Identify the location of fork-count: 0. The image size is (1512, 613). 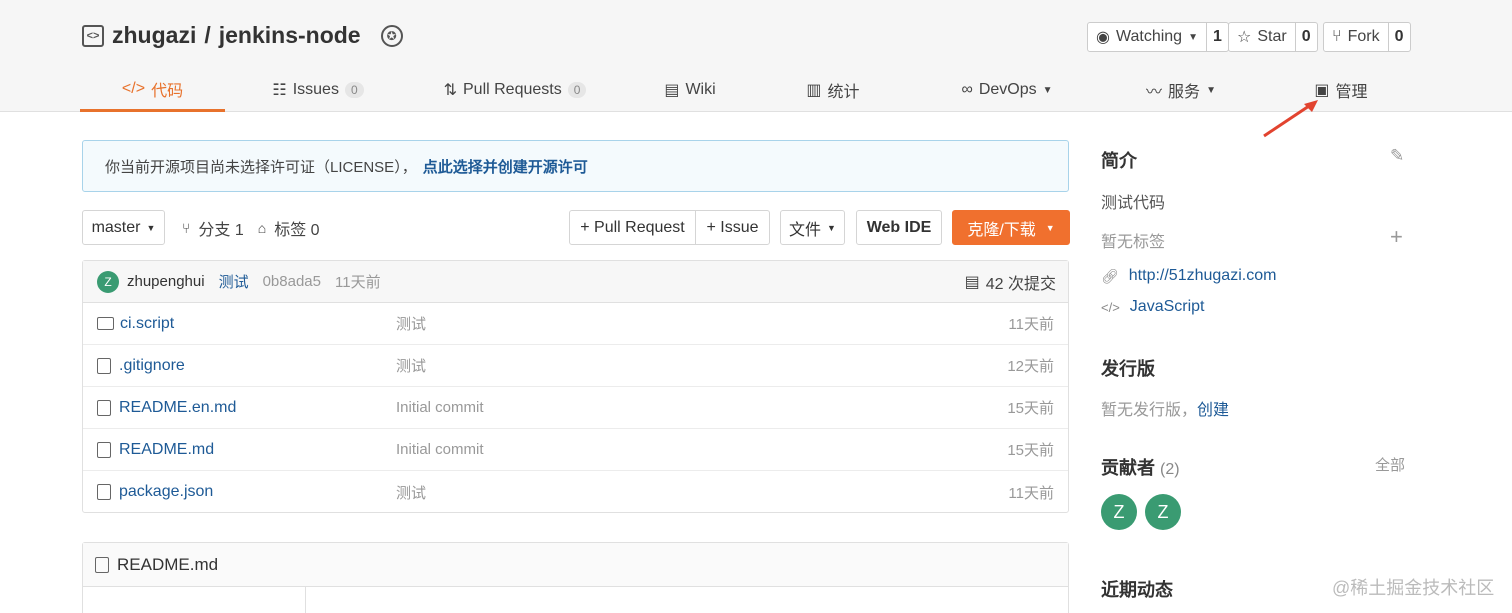
(1398, 37).